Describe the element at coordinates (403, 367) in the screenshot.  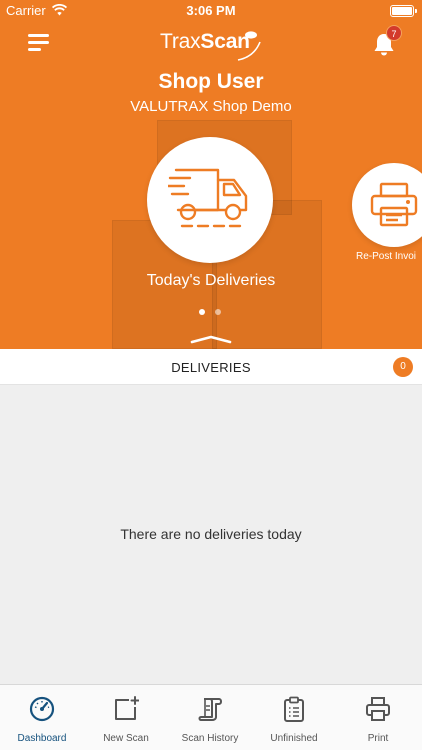
I see `deliveries-count-badge: 0` at that location.